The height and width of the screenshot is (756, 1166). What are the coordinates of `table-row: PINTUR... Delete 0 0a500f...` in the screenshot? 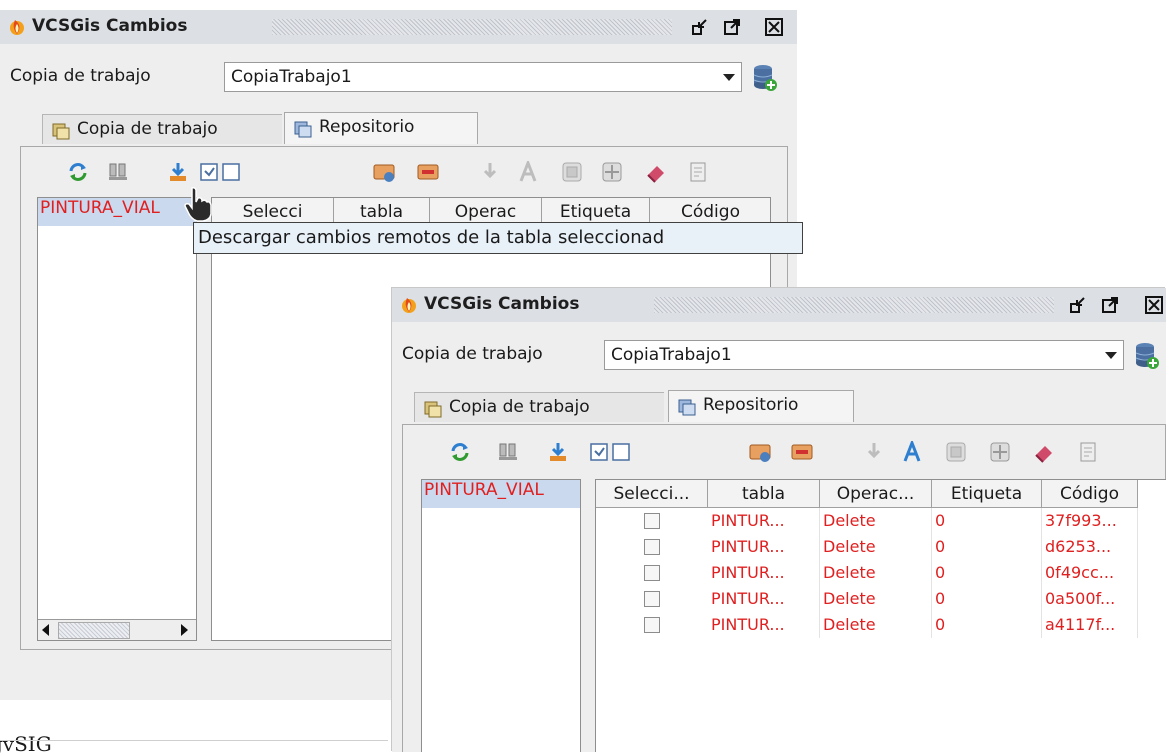 It's located at (881, 599).